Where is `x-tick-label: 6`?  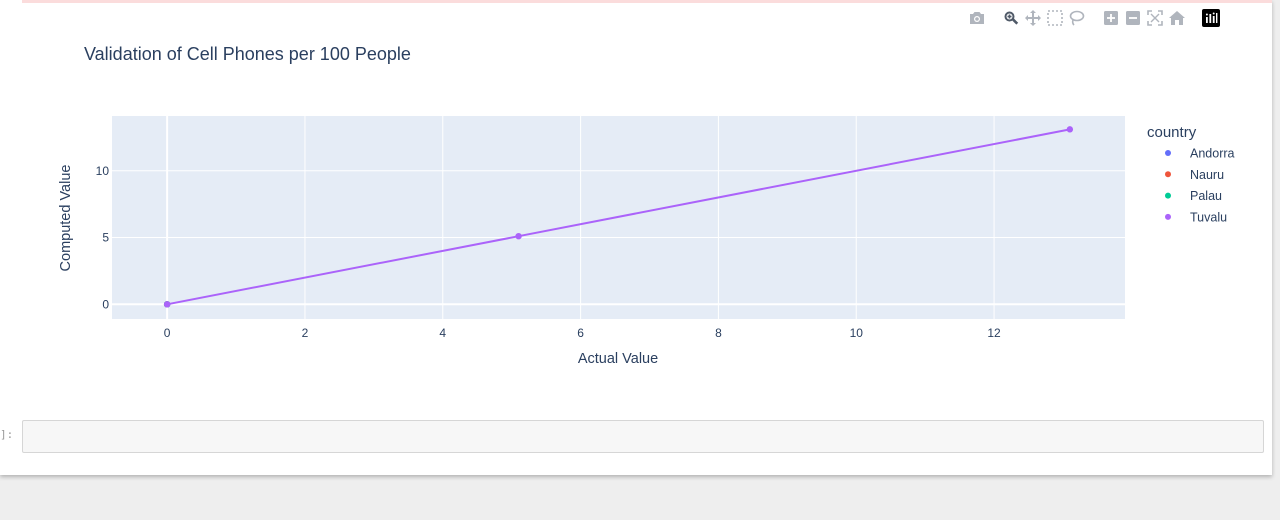
x-tick-label: 6 is located at coordinates (580, 333).